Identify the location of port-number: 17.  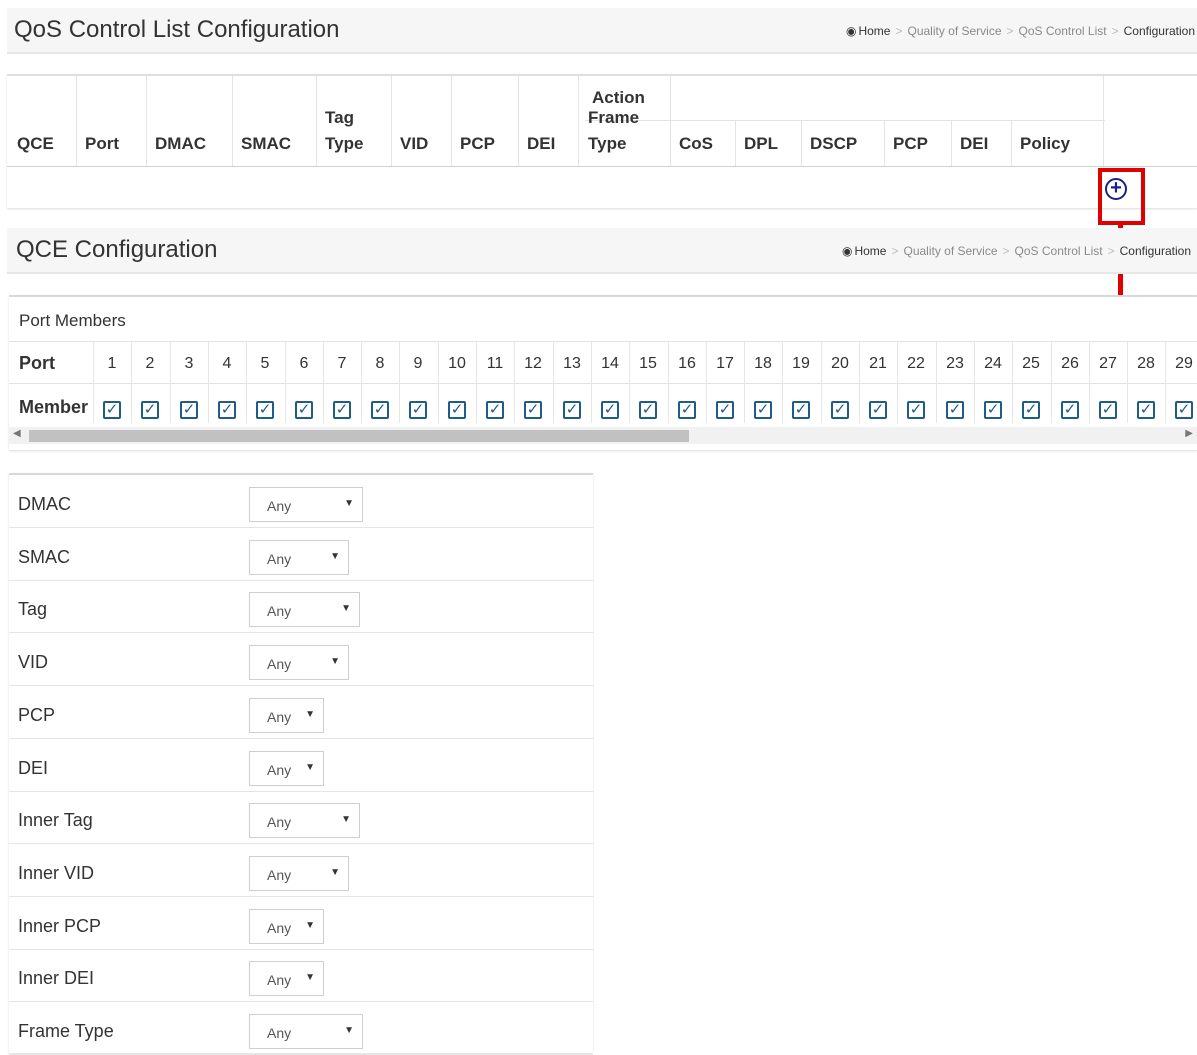
(725, 363).